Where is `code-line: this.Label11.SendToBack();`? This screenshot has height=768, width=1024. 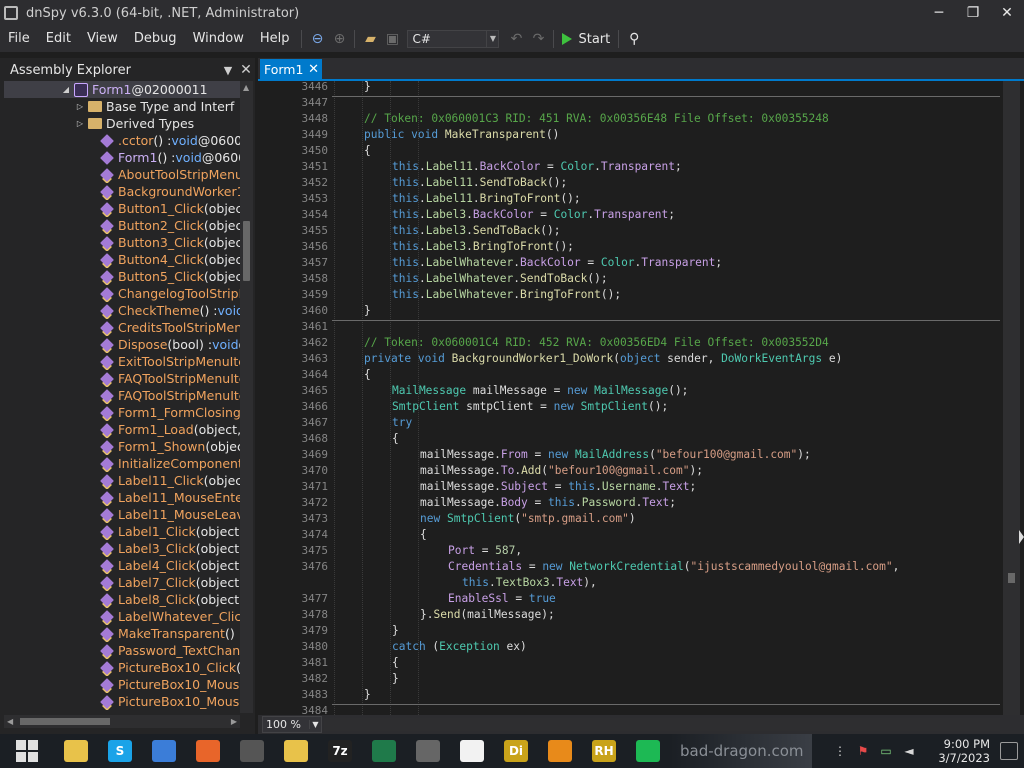
code-line: this.Label11.SendToBack(); is located at coordinates (479, 183).